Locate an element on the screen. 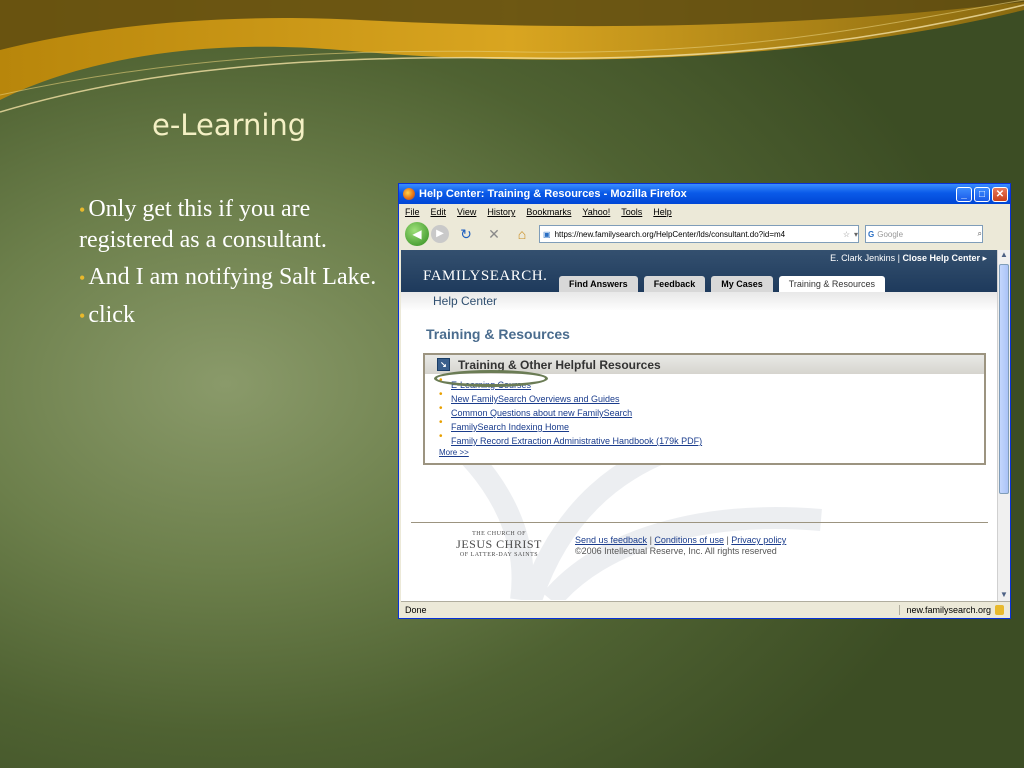  collapse-icon: ↘ is located at coordinates (443, 364).